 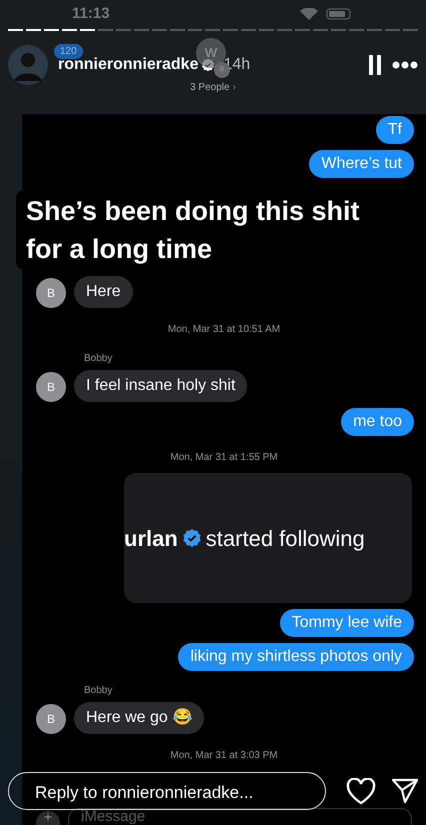 What do you see at coordinates (48, 818) in the screenshot?
I see `add-button: +` at bounding box center [48, 818].